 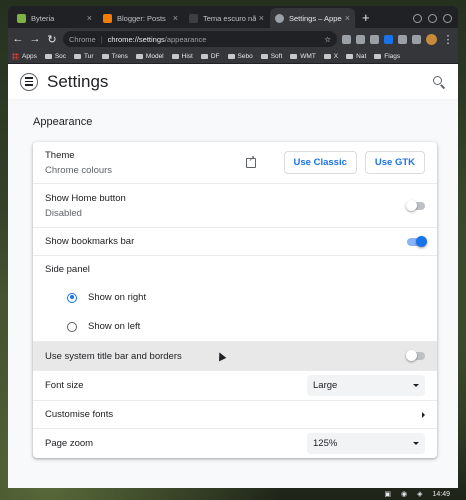 What do you see at coordinates (327, 39) in the screenshot?
I see `bookmark-star-icon: ☆` at bounding box center [327, 39].